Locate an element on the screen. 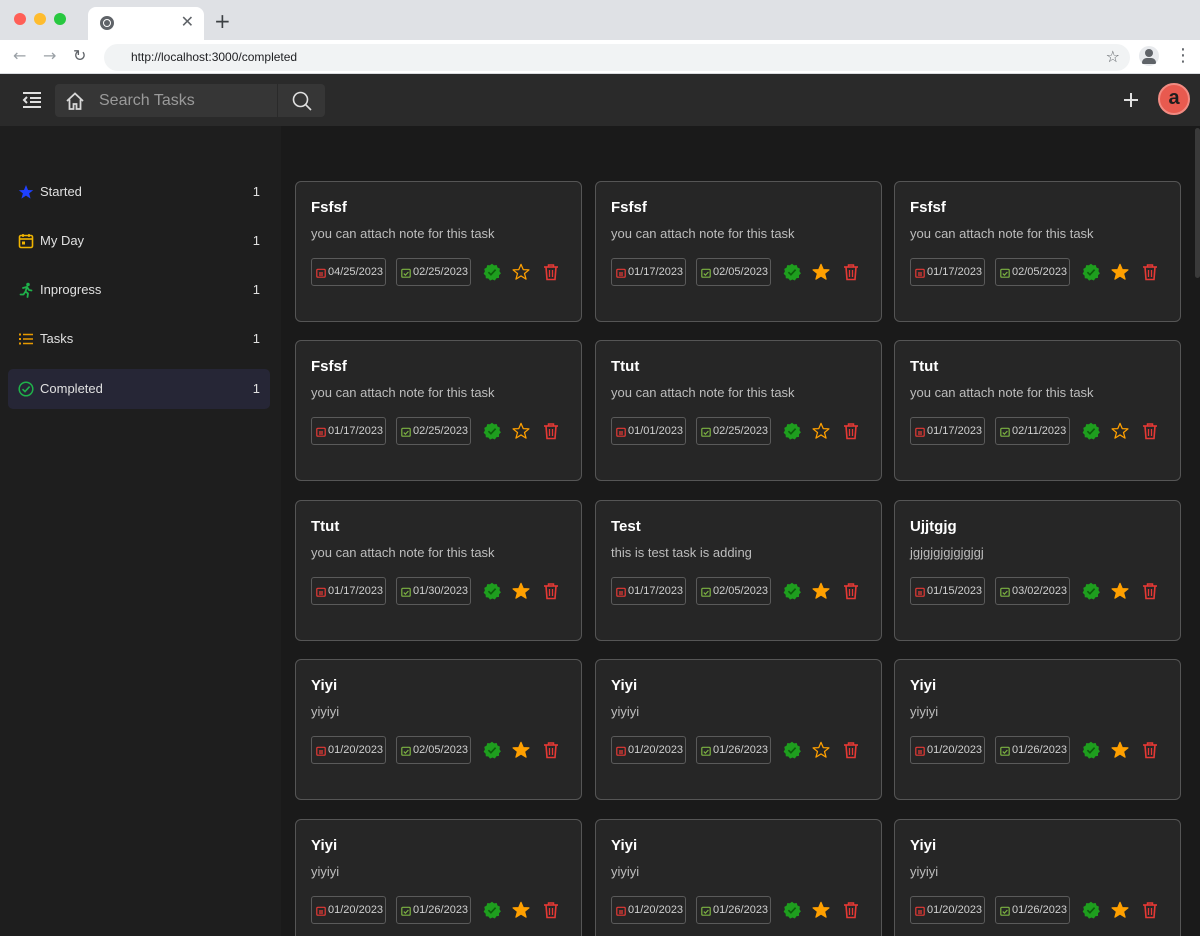  sidebar-item-inprogress: Inprogress 1 is located at coordinates (139, 290).